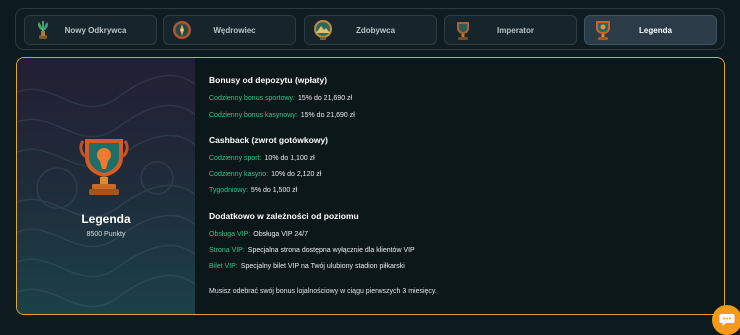 The height and width of the screenshot is (335, 740). I want to click on benefit-line: Codzienny sport: 10% do 1,100 zł, so click(262, 158).